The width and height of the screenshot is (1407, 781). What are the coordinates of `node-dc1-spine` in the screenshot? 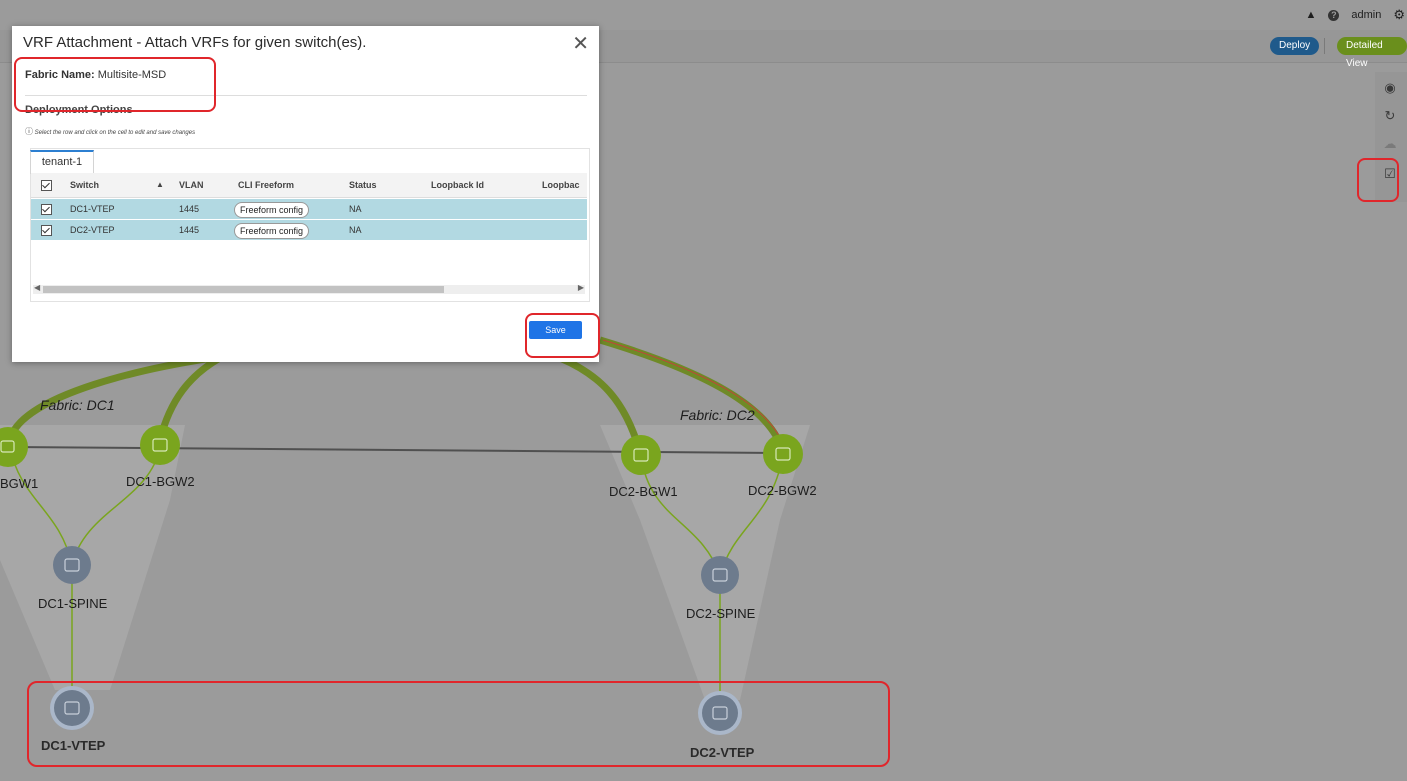 It's located at (72, 565).